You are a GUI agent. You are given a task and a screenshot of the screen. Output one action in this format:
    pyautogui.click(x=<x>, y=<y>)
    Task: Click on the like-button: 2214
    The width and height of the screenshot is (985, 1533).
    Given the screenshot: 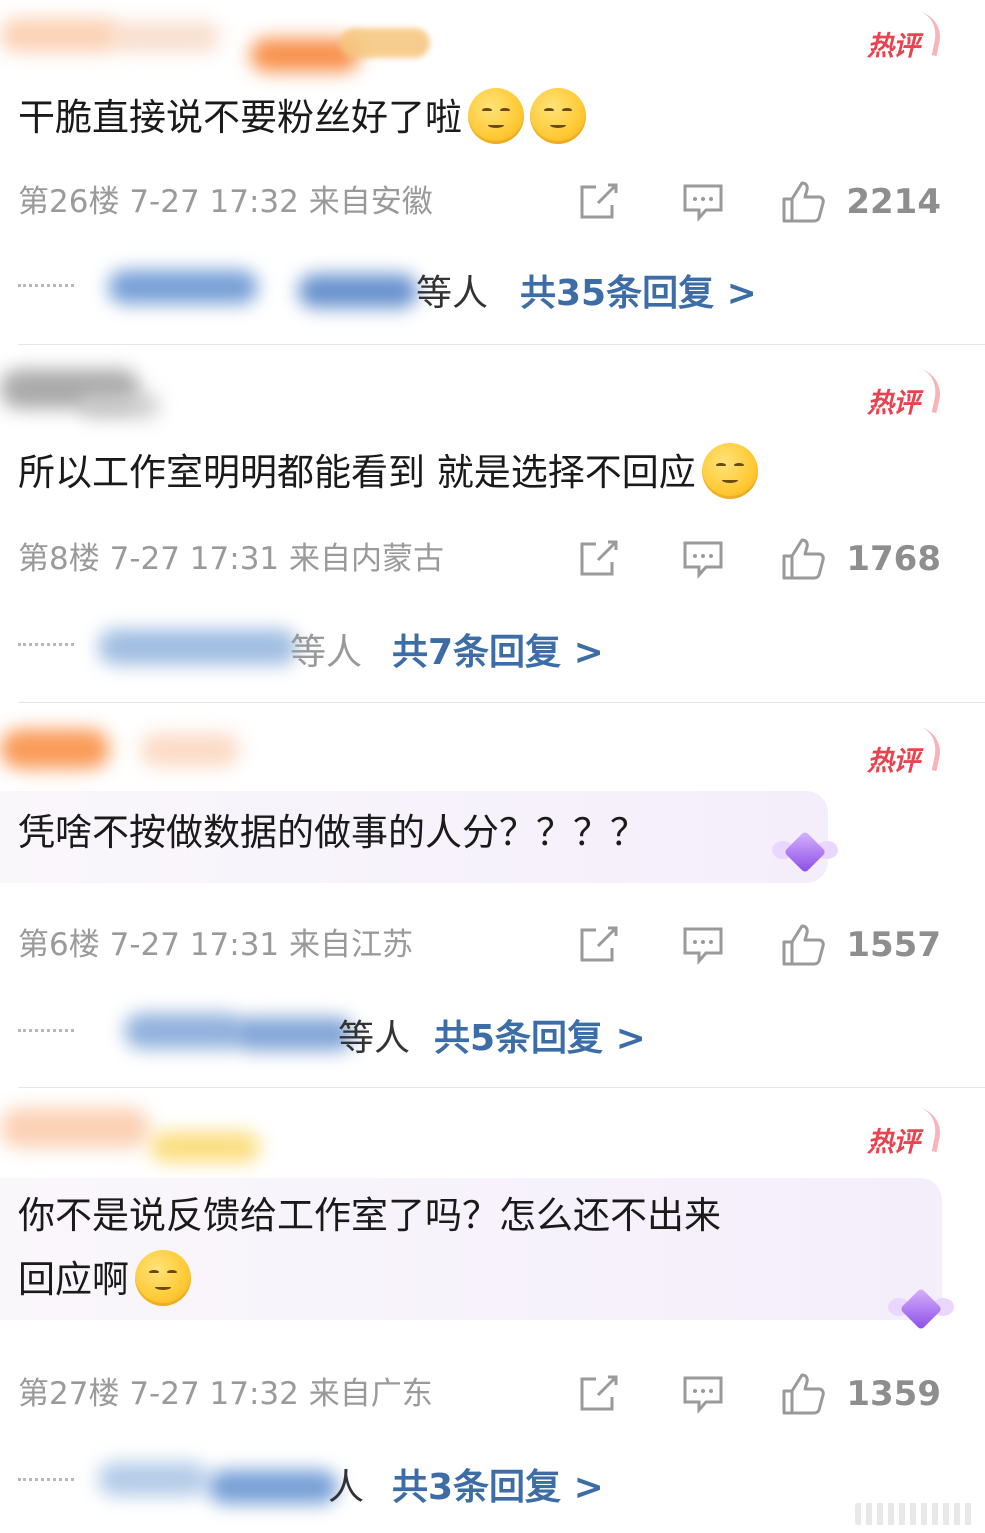 What is the action you would take?
    pyautogui.click(x=860, y=202)
    